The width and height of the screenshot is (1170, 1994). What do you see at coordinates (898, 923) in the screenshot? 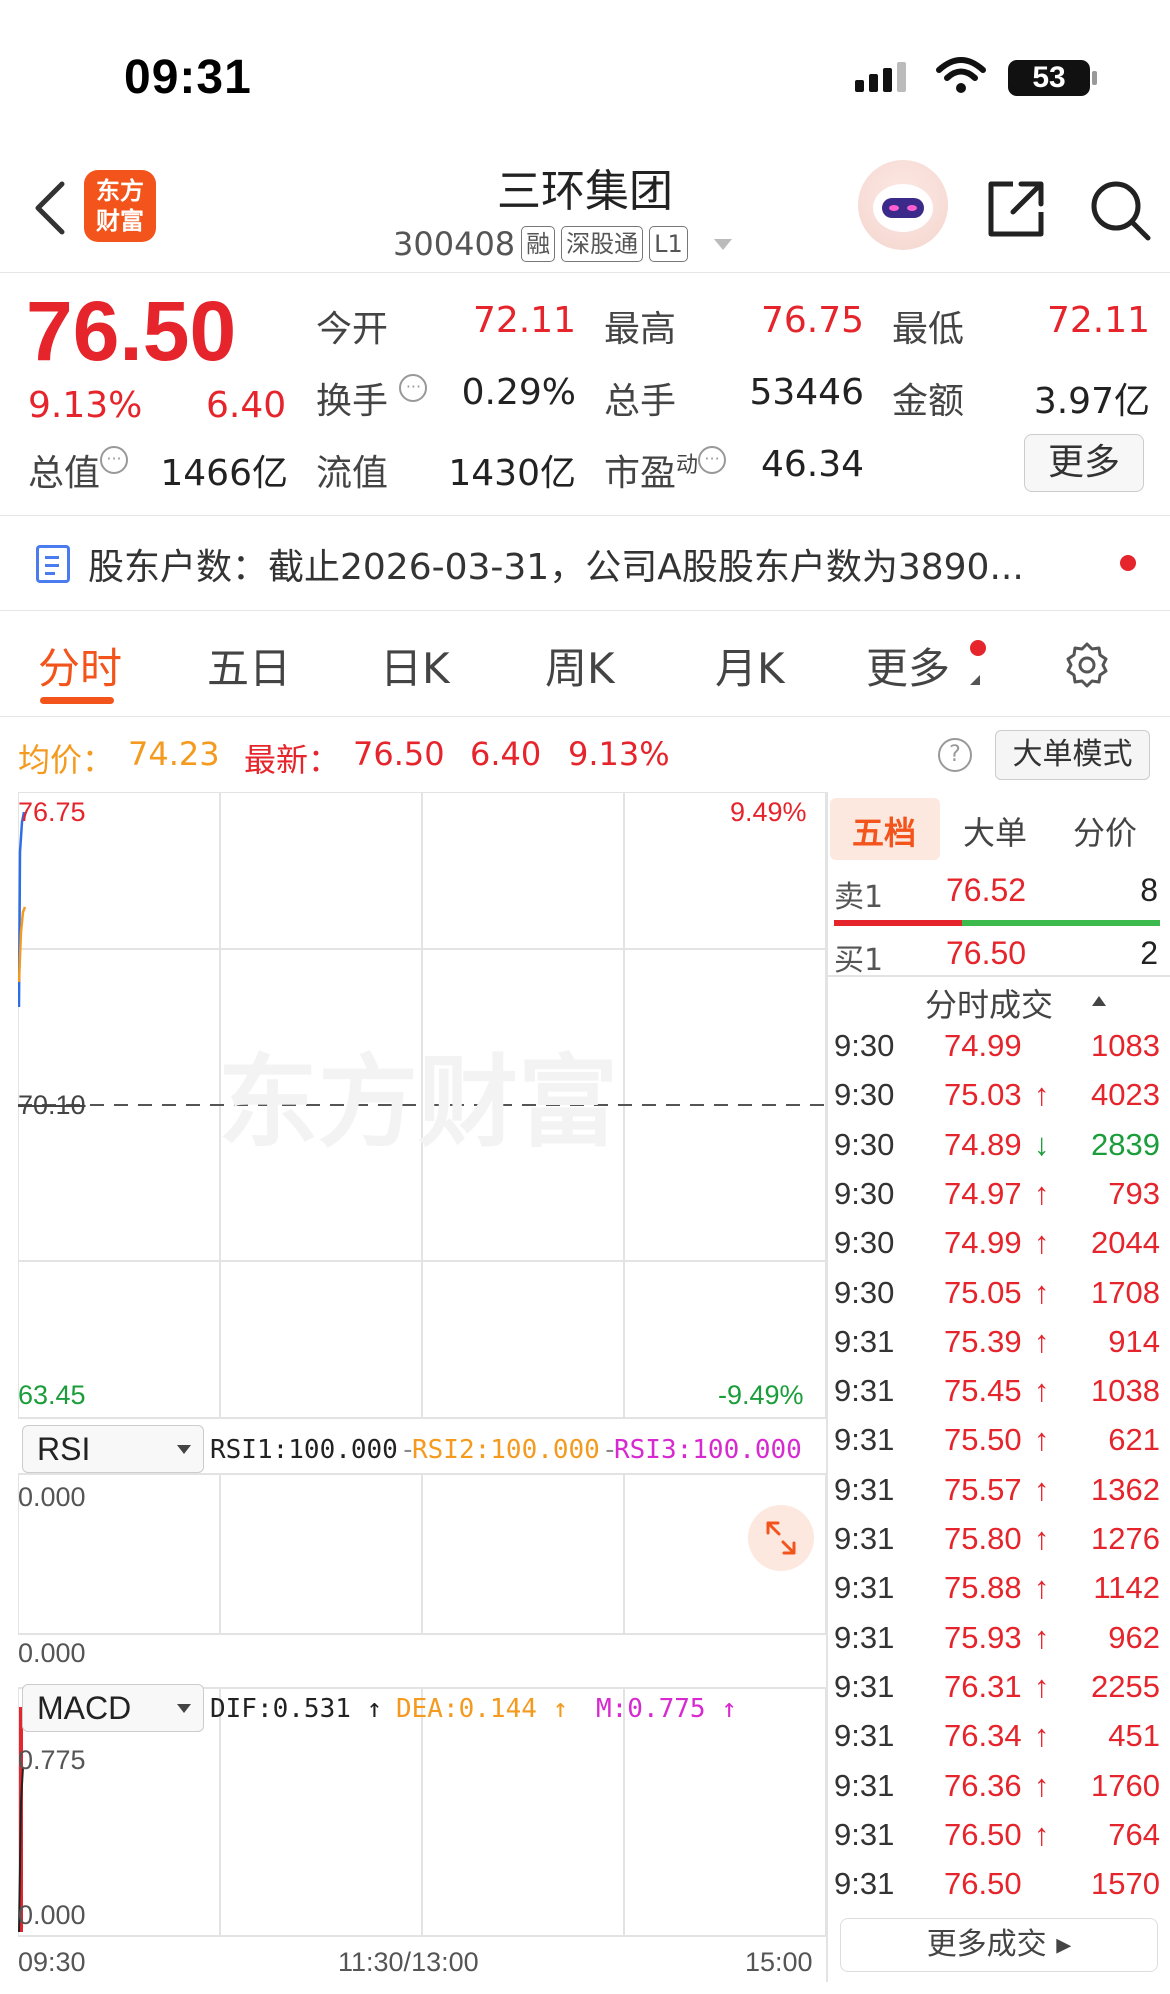
I see `sell-strength-bar` at bounding box center [898, 923].